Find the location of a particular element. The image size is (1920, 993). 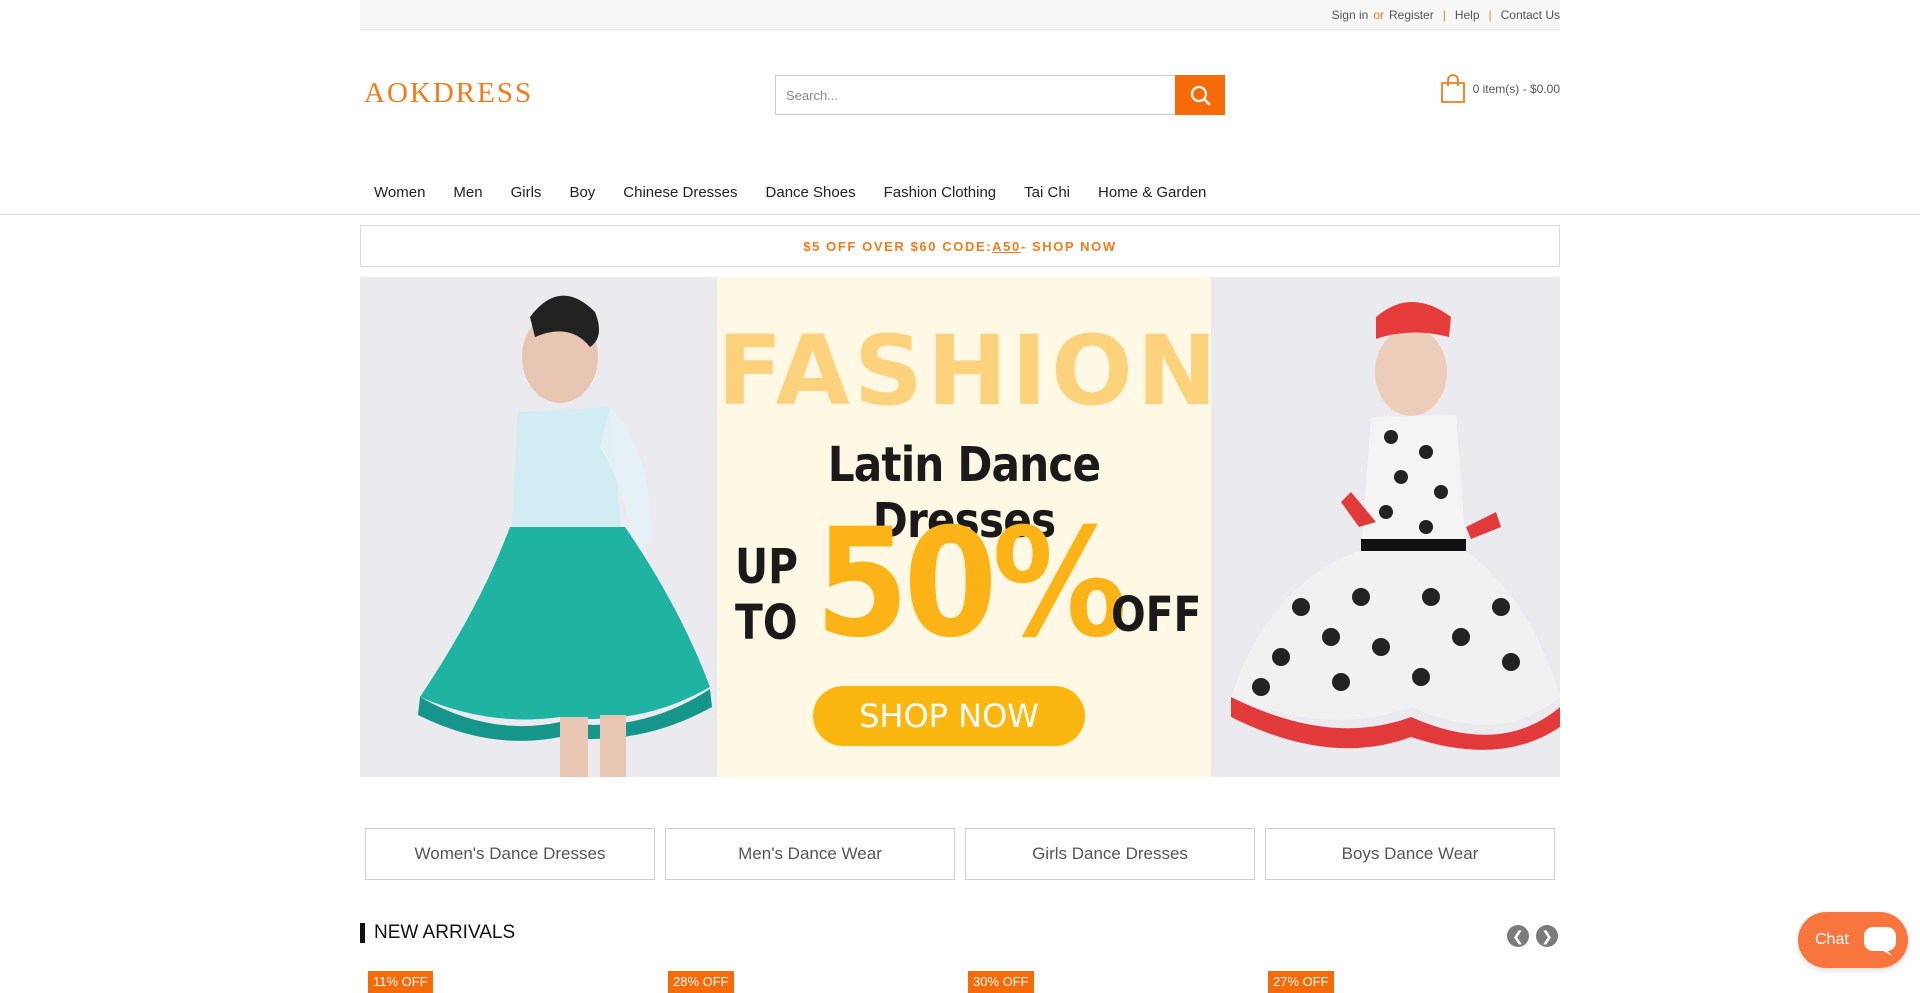

category-girls-dance-dresses: Girls Dance Dresses is located at coordinates (1110, 854).